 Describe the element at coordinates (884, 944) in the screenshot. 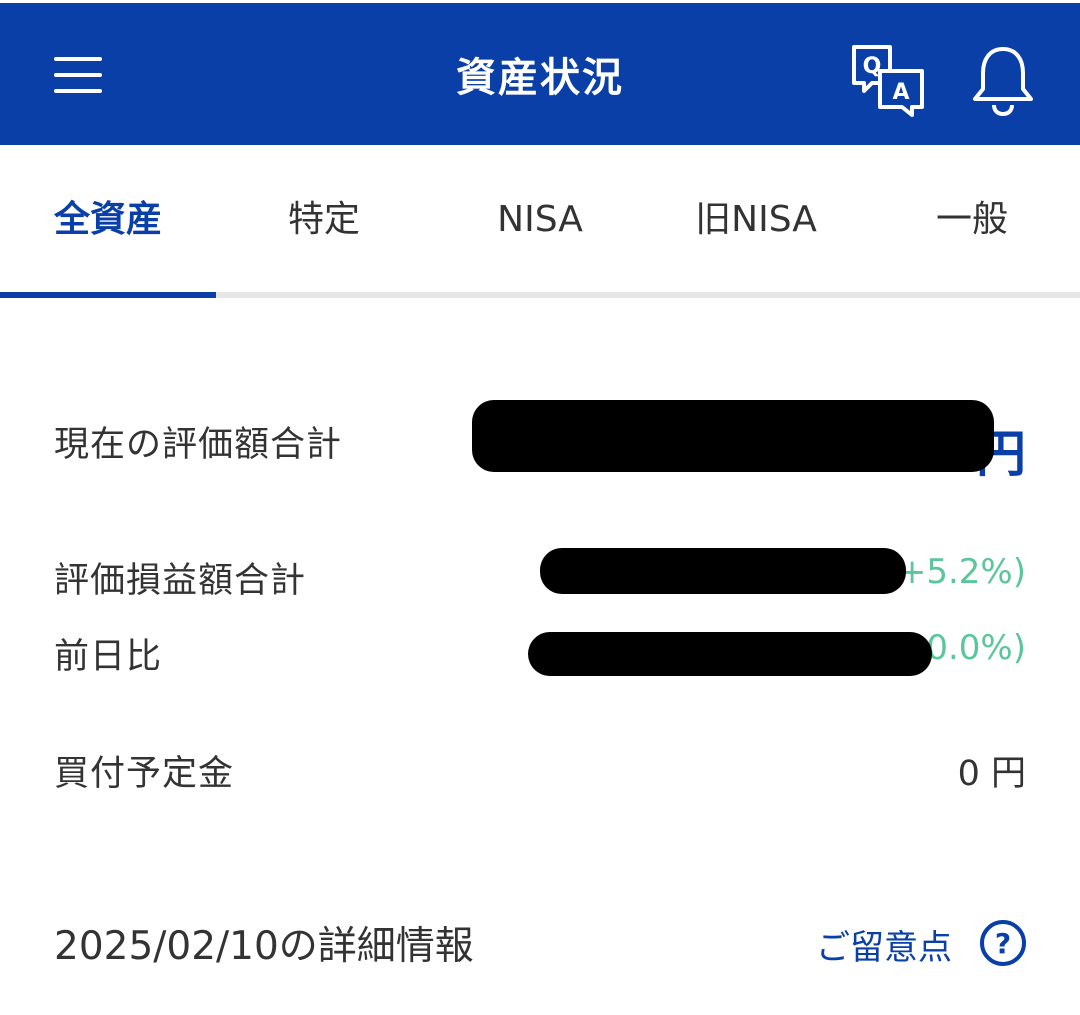

I see `notes-link: ご留意点` at that location.